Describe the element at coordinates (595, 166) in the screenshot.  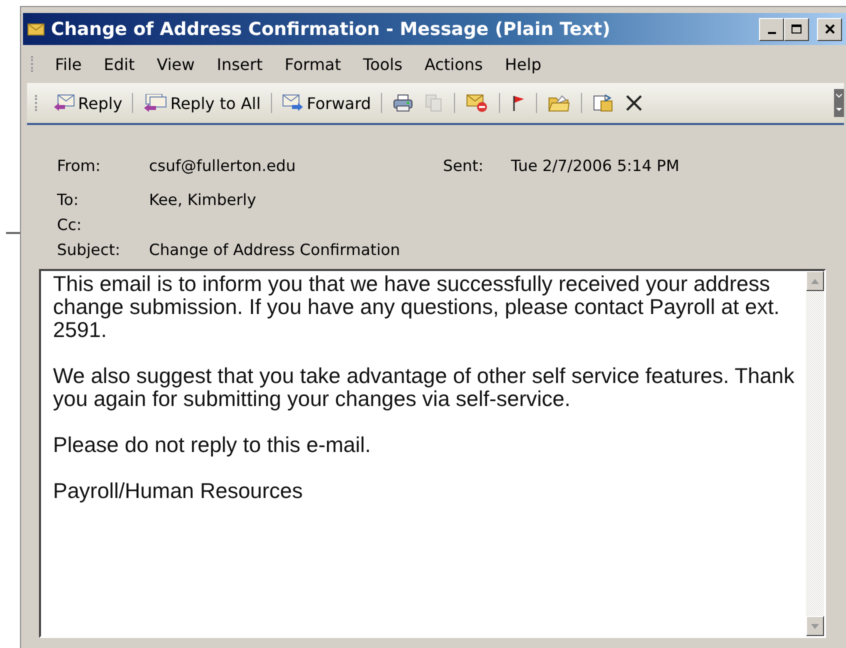
I see `sent-date: Tue 2/7/2006 5:14 PM` at that location.